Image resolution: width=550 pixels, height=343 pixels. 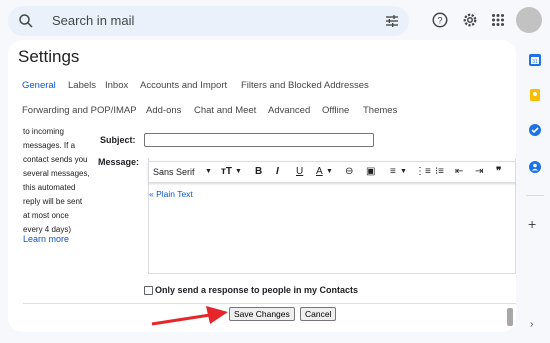 I want to click on help-text-line: reply will be sent, so click(x=53, y=201).